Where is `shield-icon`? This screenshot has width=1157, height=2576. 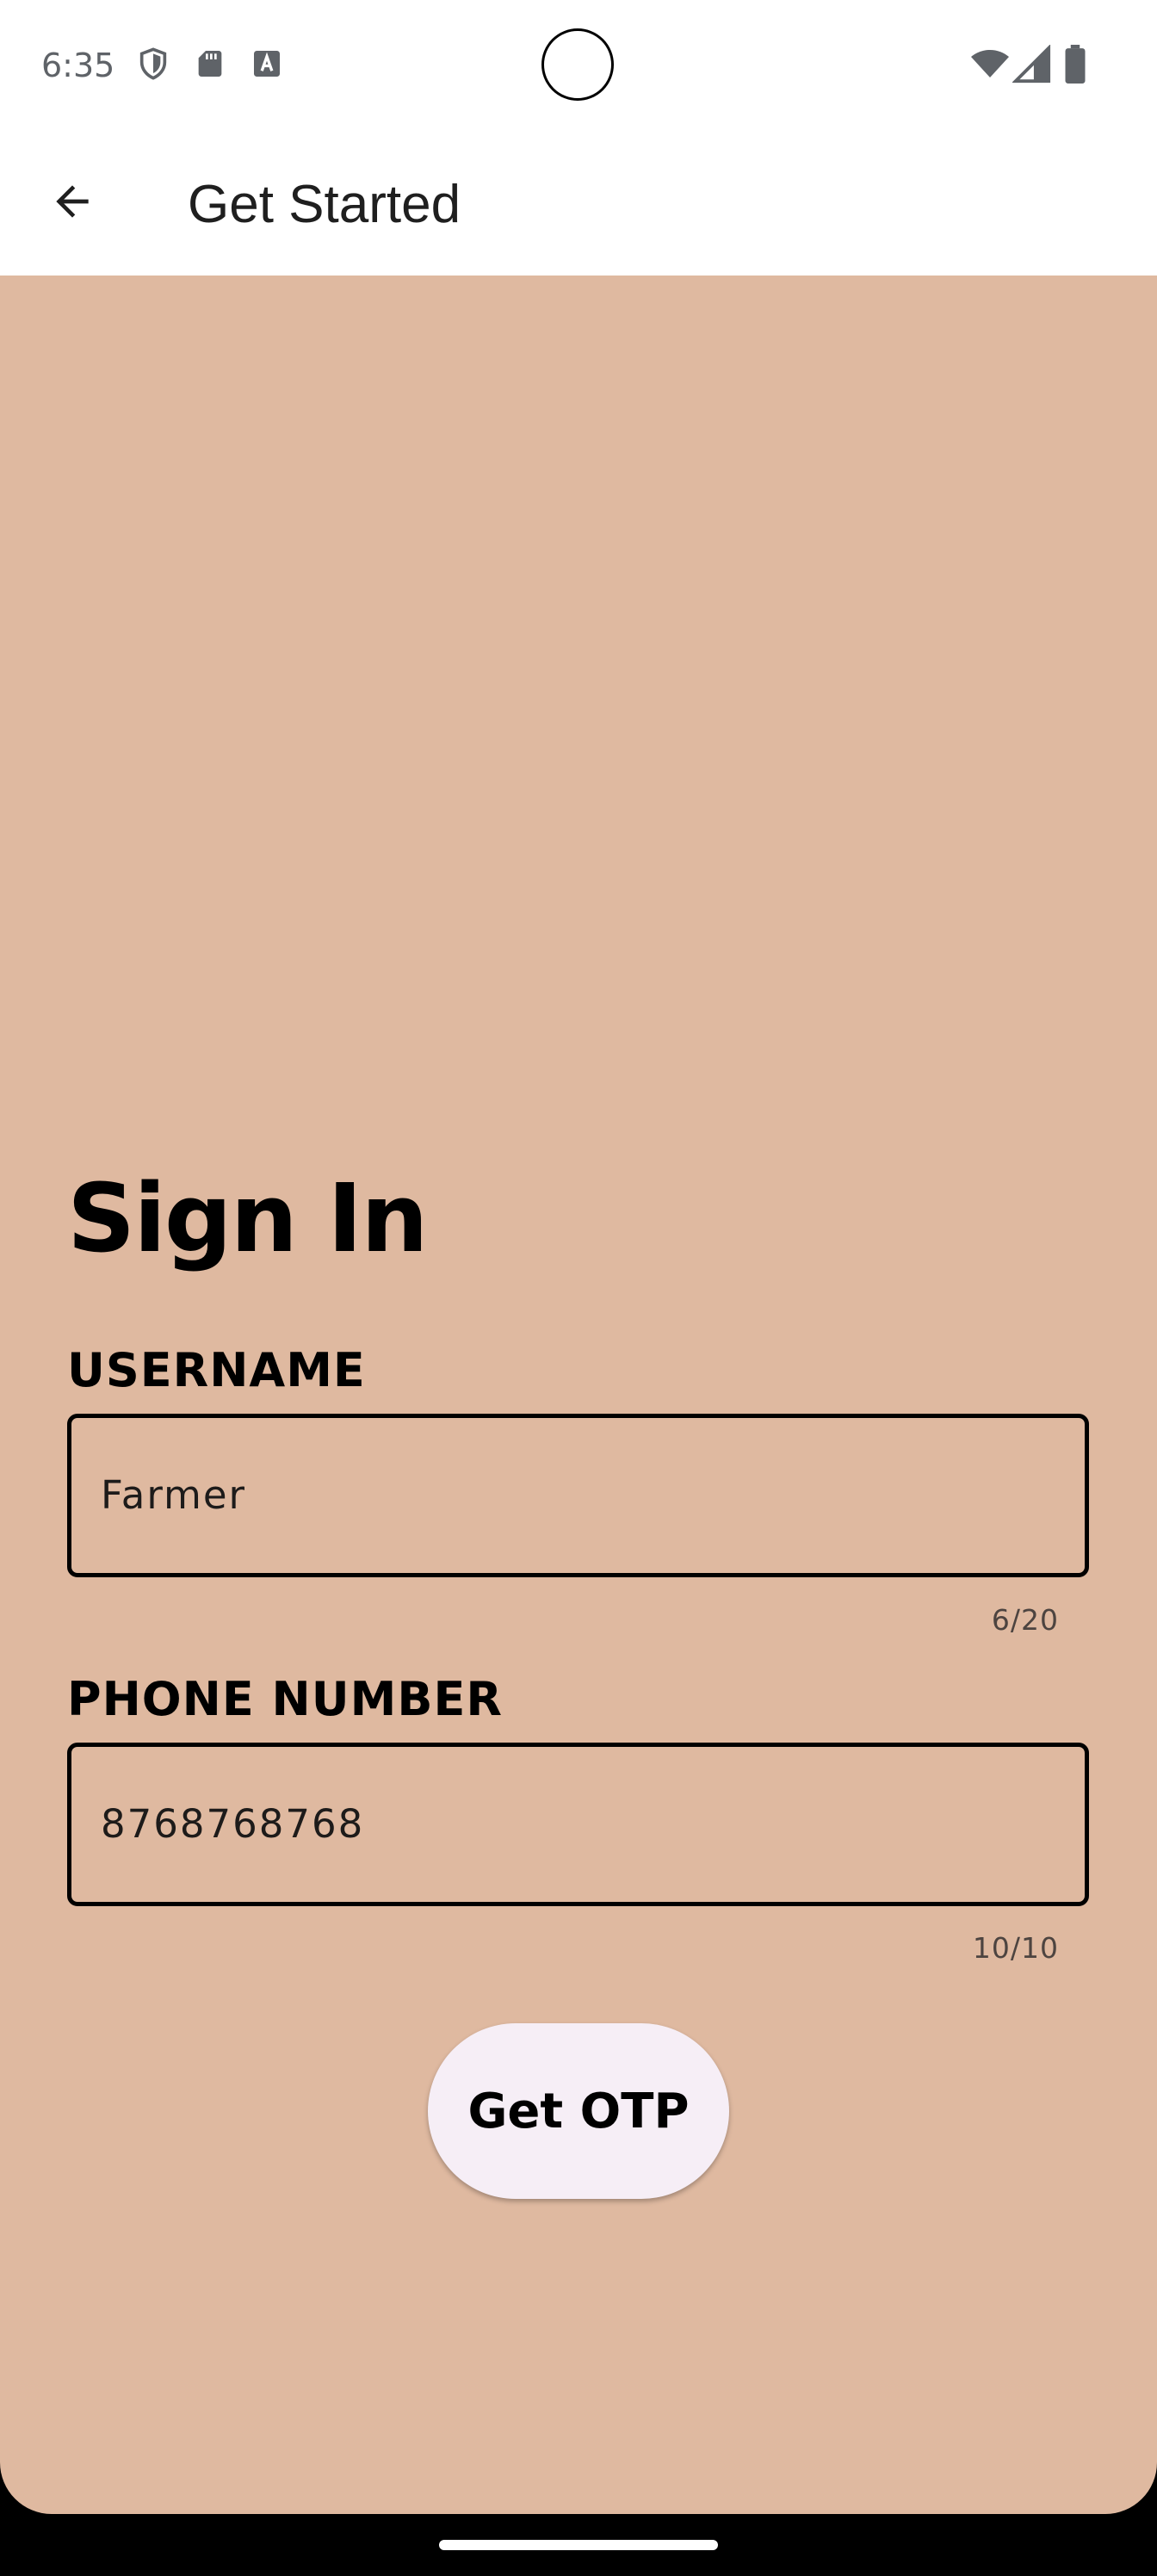
shield-icon is located at coordinates (153, 64).